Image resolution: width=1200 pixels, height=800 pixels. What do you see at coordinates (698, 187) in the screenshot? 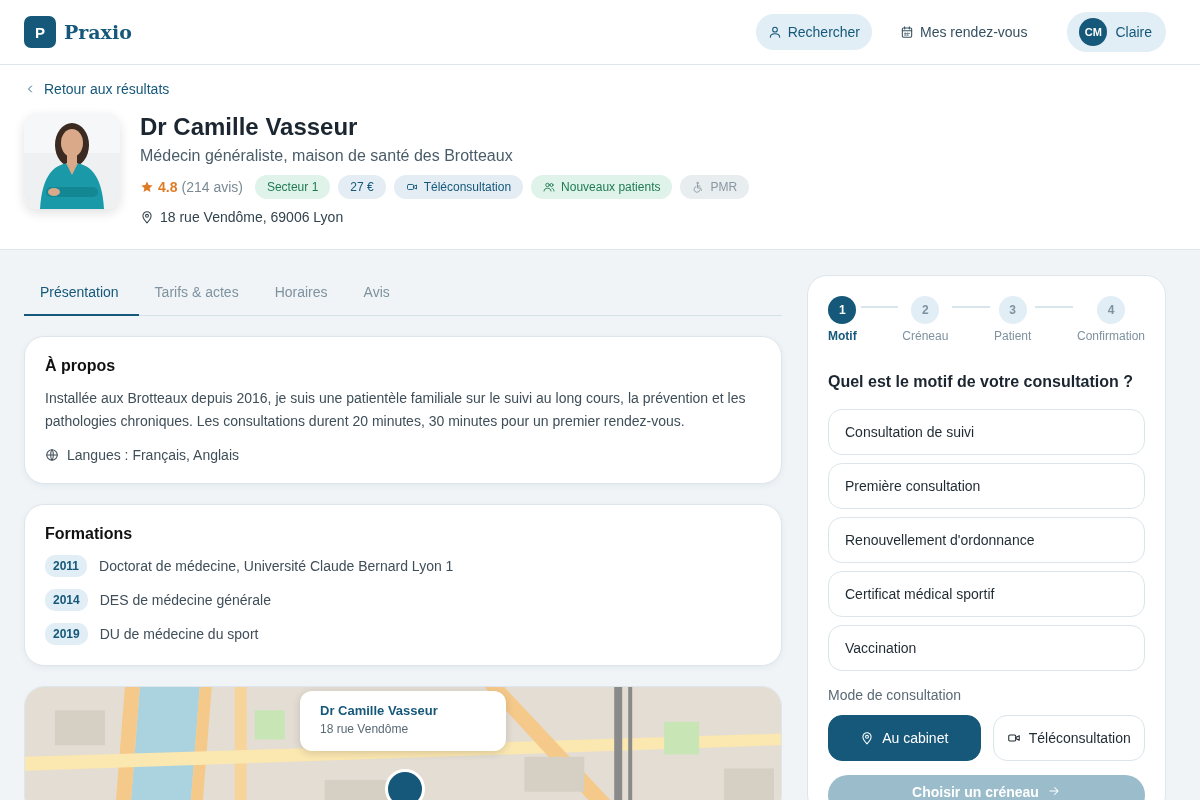
I see `wheelchair-icon` at bounding box center [698, 187].